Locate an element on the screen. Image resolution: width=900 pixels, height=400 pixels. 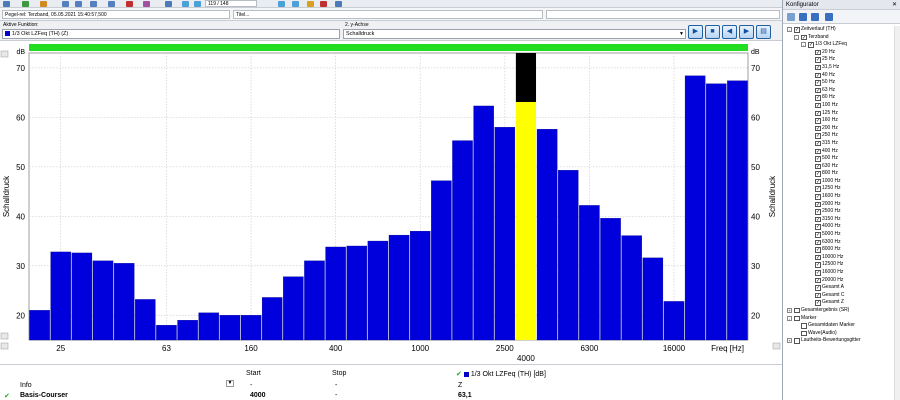
skip-back-button: ◀ is located at coordinates (729, 32).